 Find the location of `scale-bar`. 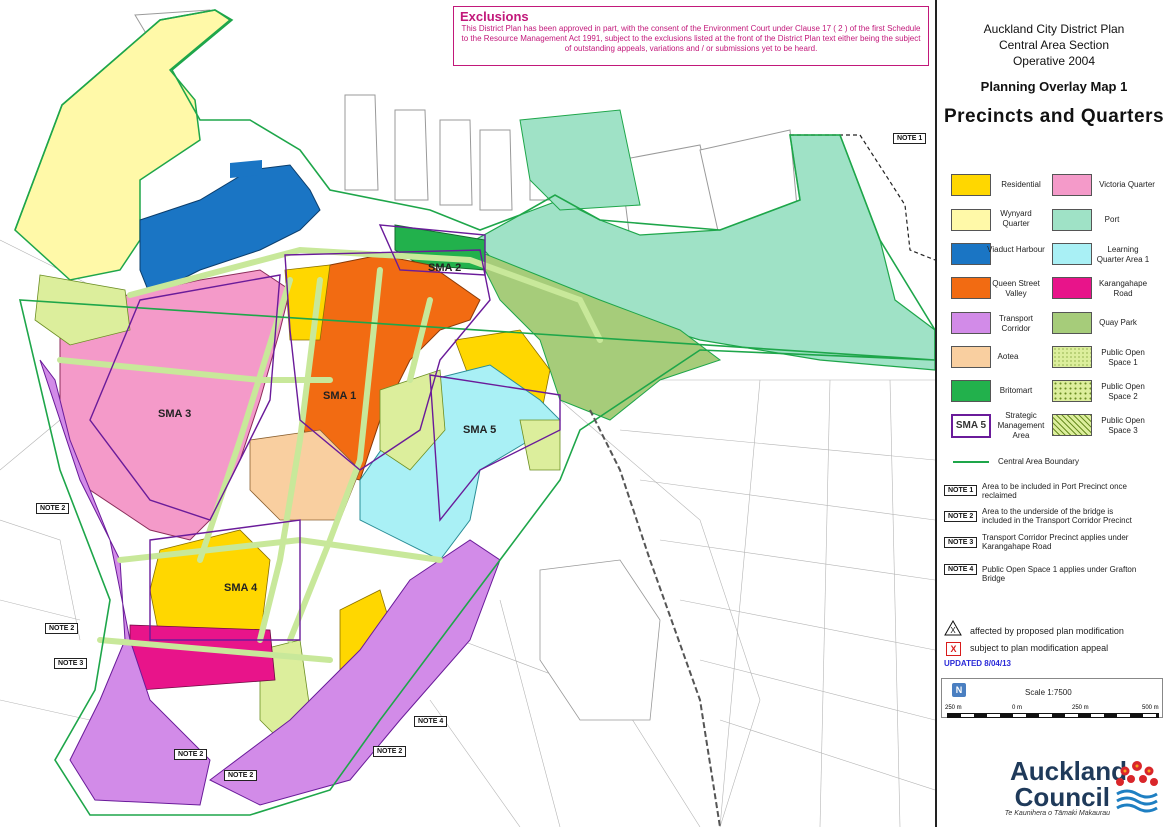

scale-bar is located at coordinates (1053, 715).